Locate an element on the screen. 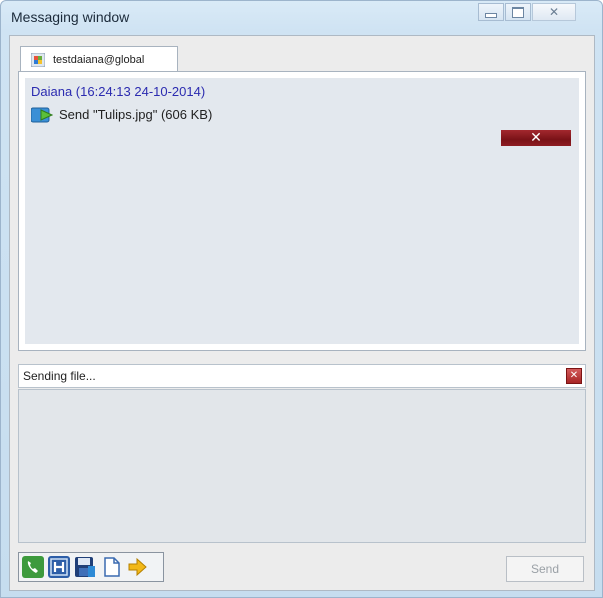  message-text: Send "Tulips.jpg" (606 KB) is located at coordinates (136, 114).